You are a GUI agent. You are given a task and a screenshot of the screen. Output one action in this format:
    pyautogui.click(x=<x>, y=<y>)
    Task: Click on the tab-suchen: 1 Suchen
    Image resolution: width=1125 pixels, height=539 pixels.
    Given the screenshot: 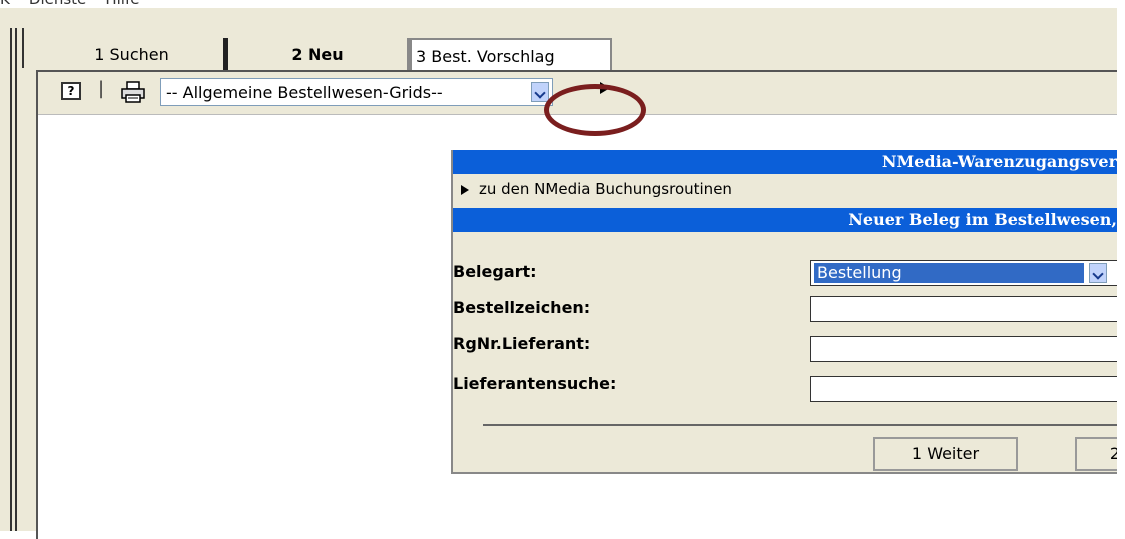 What is the action you would take?
    pyautogui.click(x=134, y=55)
    